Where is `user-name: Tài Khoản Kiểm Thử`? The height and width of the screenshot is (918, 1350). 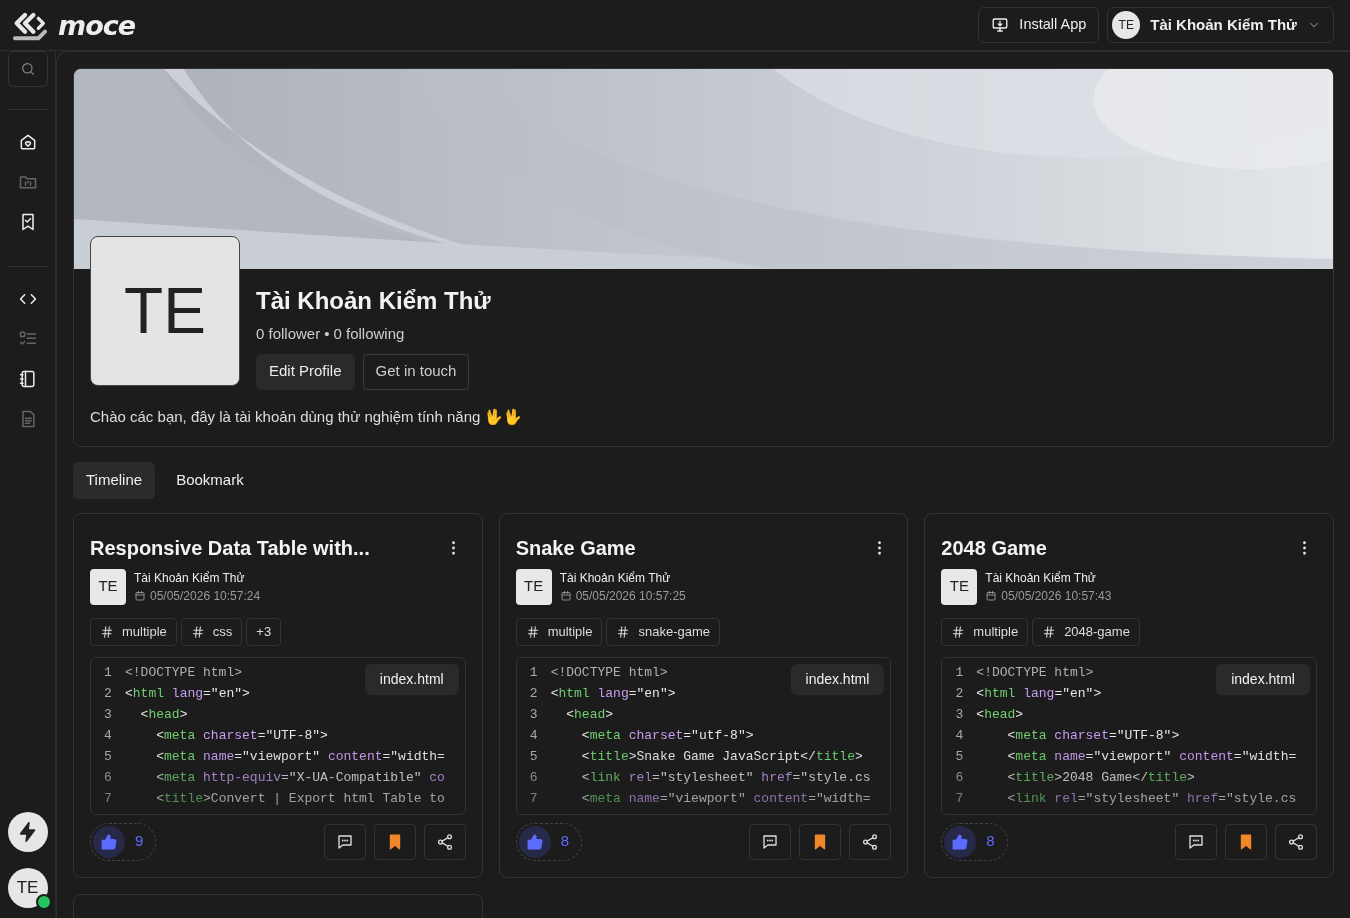 user-name: Tài Khoản Kiểm Thử is located at coordinates (1223, 24).